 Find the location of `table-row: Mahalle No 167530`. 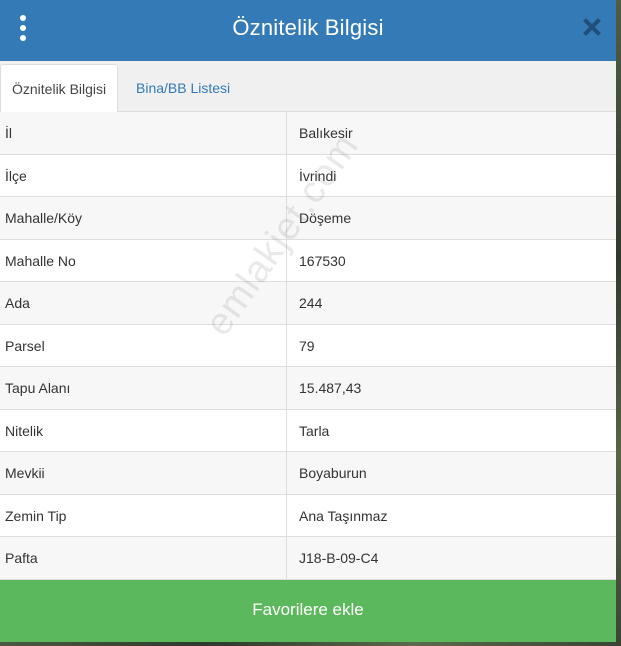

table-row: Mahalle No 167530 is located at coordinates (308, 260).